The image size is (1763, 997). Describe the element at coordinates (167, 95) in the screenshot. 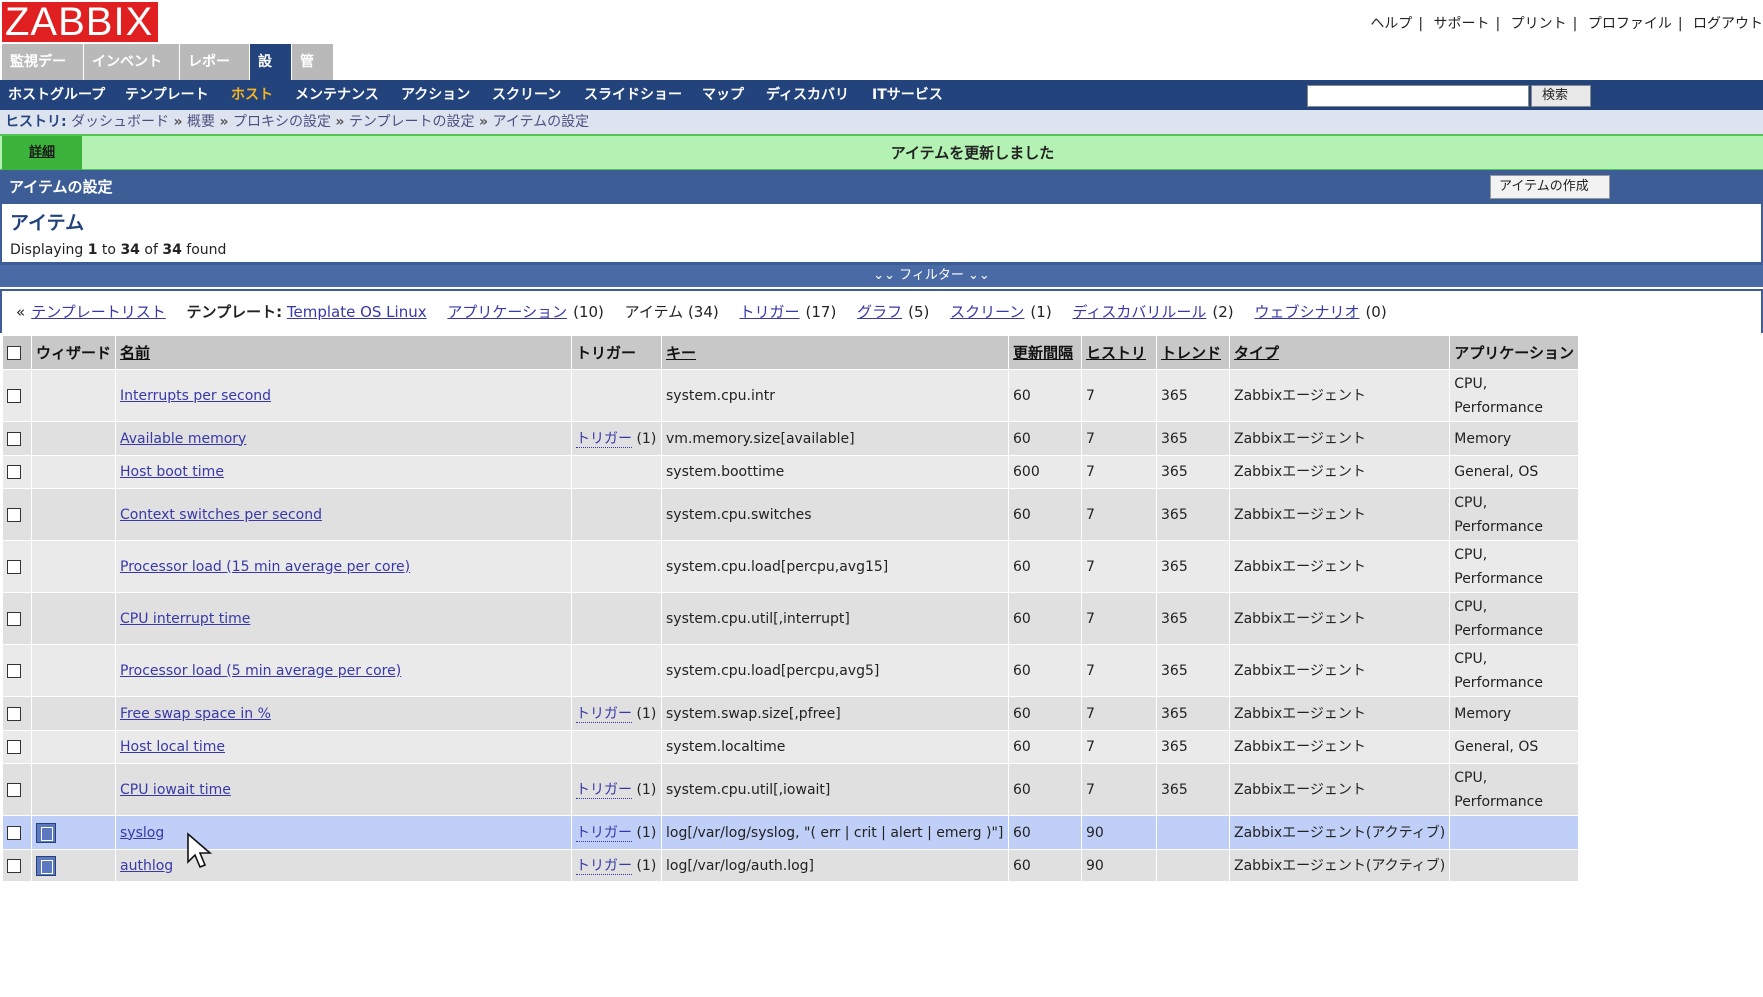

I see `submenu-templates: テンプレート` at that location.